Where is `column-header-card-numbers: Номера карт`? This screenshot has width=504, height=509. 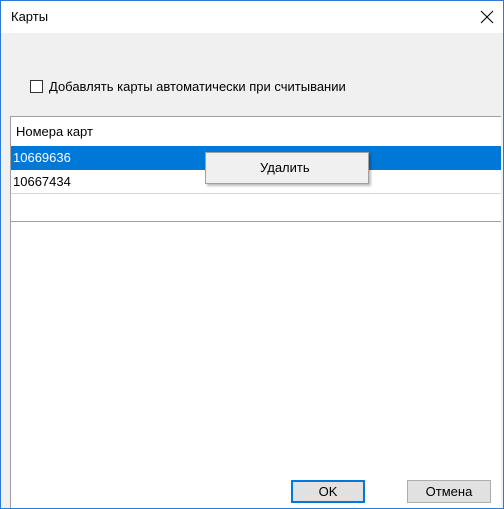
column-header-card-numbers: Номера карт is located at coordinates (256, 132).